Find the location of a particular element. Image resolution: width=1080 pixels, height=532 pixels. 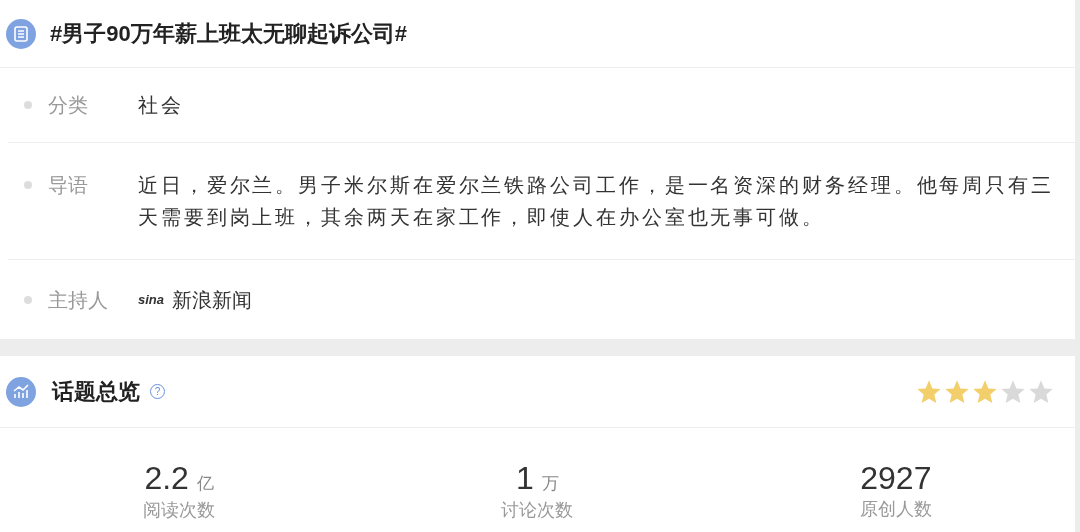

stat-value: 2927 is located at coordinates (896, 478).